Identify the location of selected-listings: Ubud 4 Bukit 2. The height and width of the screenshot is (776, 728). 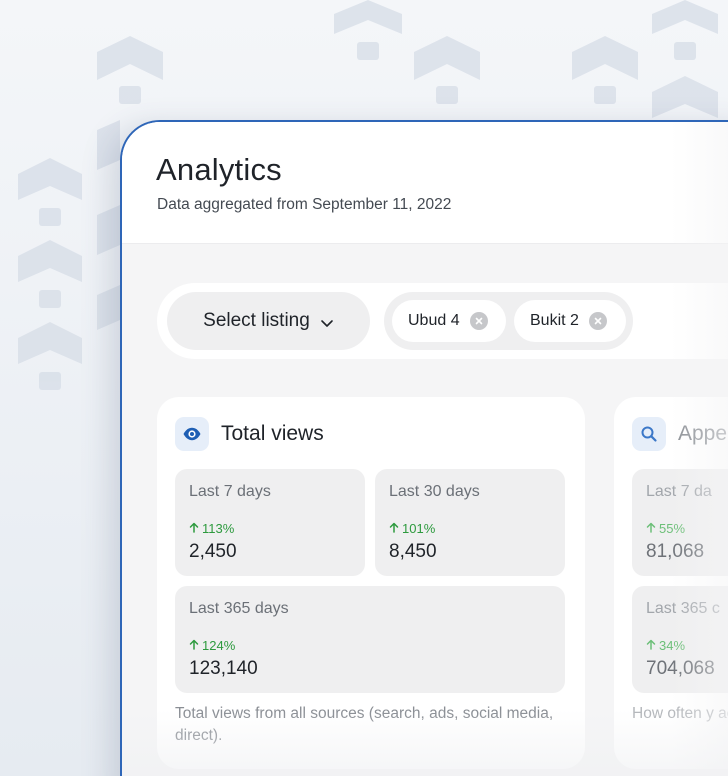
(508, 321).